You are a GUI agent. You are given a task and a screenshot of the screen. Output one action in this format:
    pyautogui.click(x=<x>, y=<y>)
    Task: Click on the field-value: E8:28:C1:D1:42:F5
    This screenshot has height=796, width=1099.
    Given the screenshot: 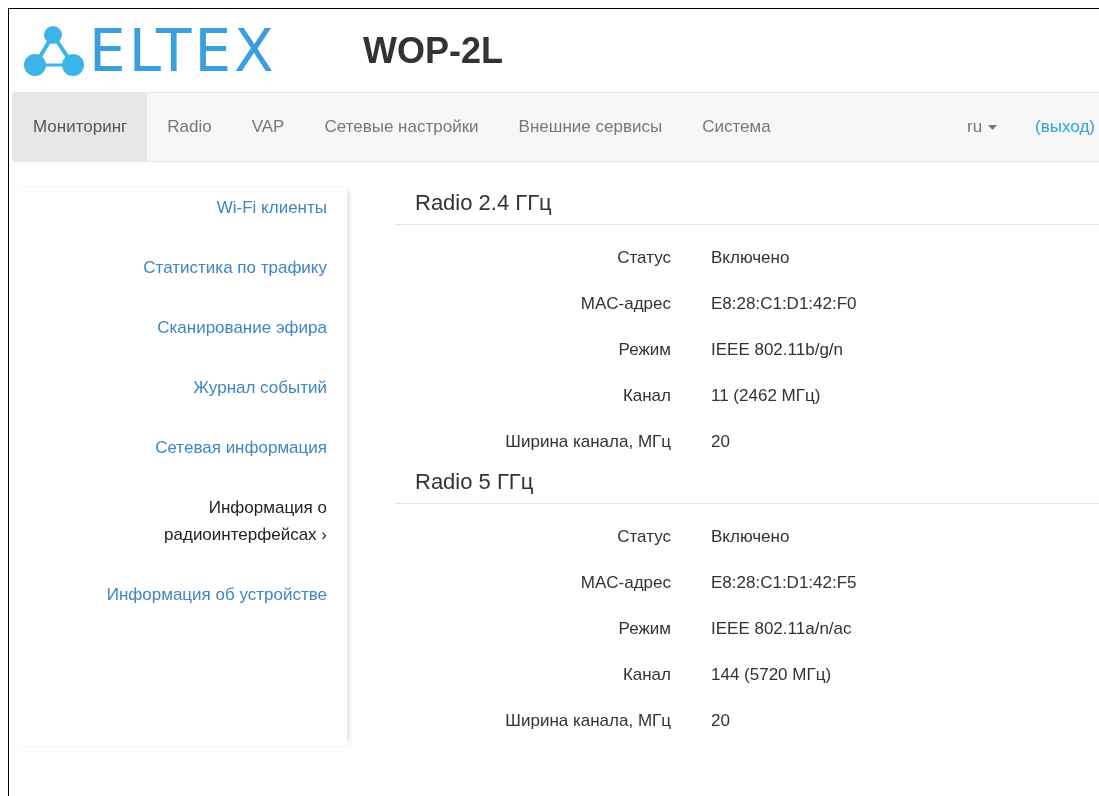 What is the action you would take?
    pyautogui.click(x=784, y=583)
    